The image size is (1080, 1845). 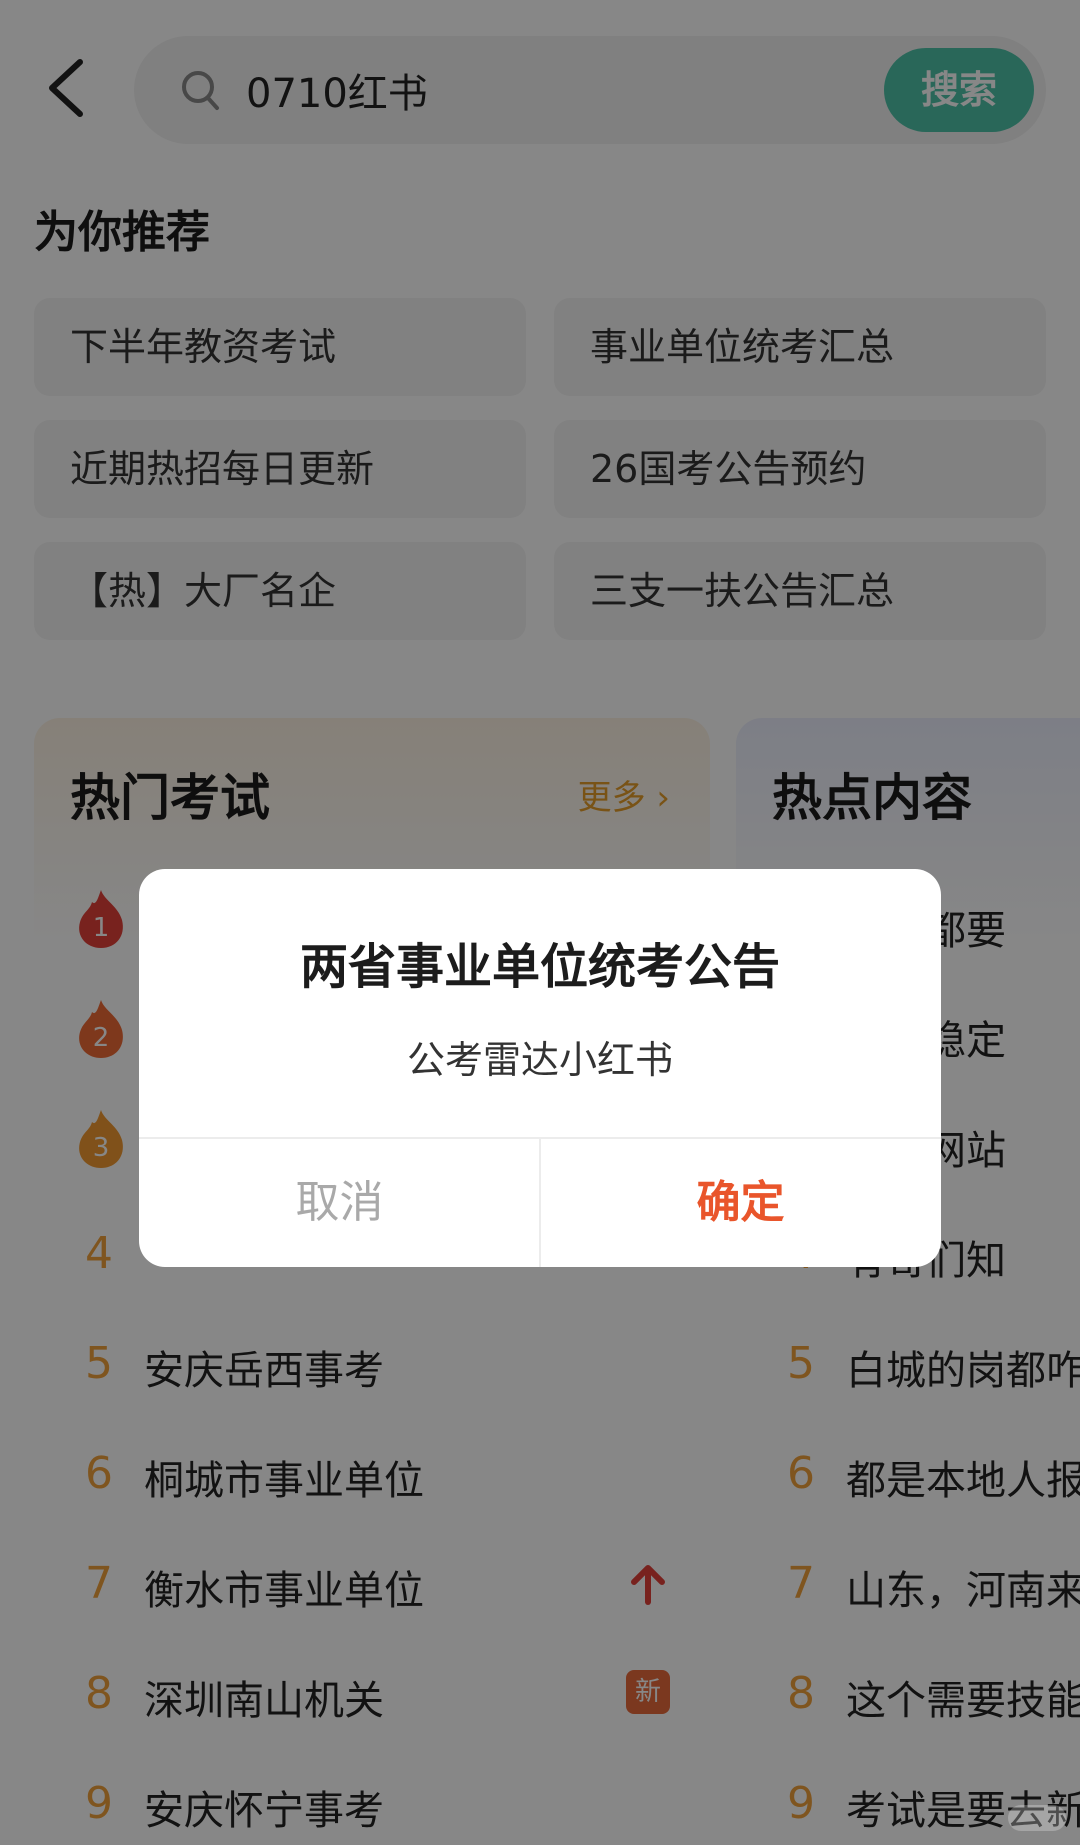 What do you see at coordinates (539, 967) in the screenshot?
I see `dialog-title: 两省事业单位统考公告` at bounding box center [539, 967].